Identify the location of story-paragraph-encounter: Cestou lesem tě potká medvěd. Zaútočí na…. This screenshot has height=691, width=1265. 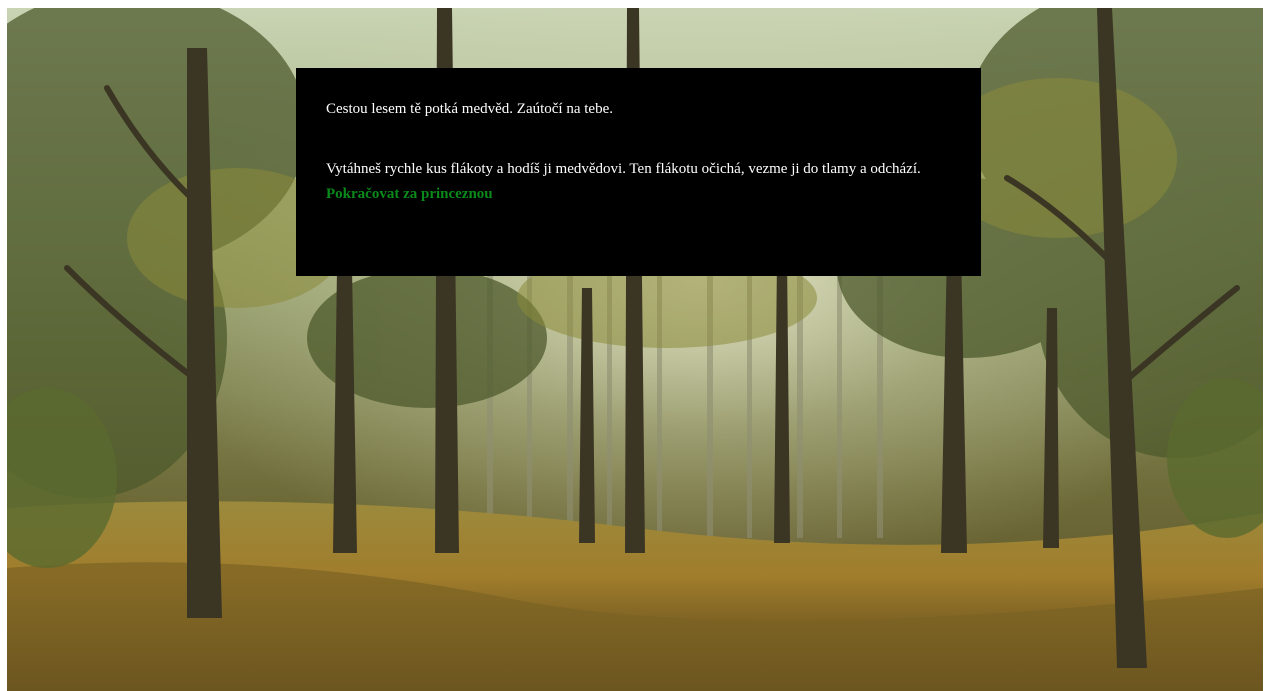
(469, 109).